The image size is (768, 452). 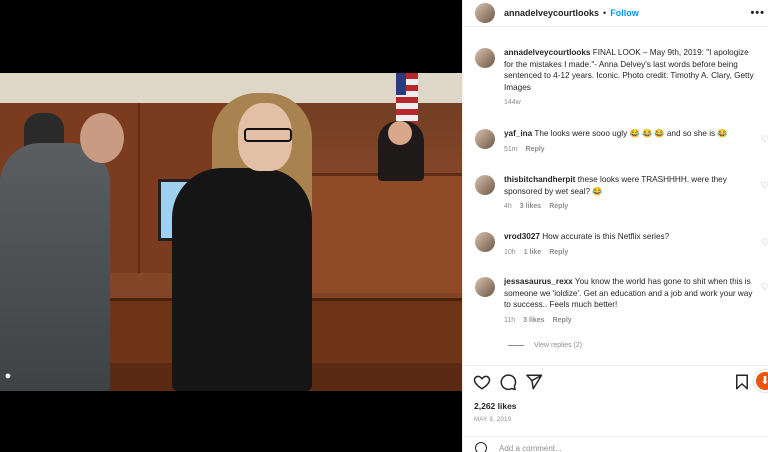 I want to click on comment-username: yaf_ina, so click(x=518, y=133).